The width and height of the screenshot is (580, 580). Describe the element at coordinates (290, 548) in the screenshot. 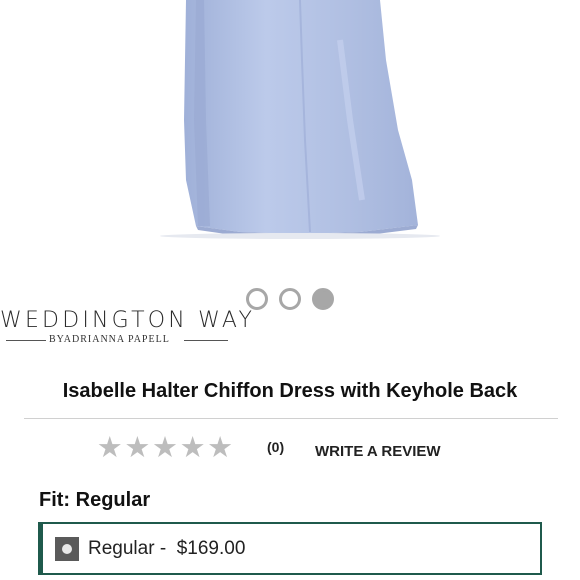

I see `fit-option-regular: Regular - $169.00` at that location.